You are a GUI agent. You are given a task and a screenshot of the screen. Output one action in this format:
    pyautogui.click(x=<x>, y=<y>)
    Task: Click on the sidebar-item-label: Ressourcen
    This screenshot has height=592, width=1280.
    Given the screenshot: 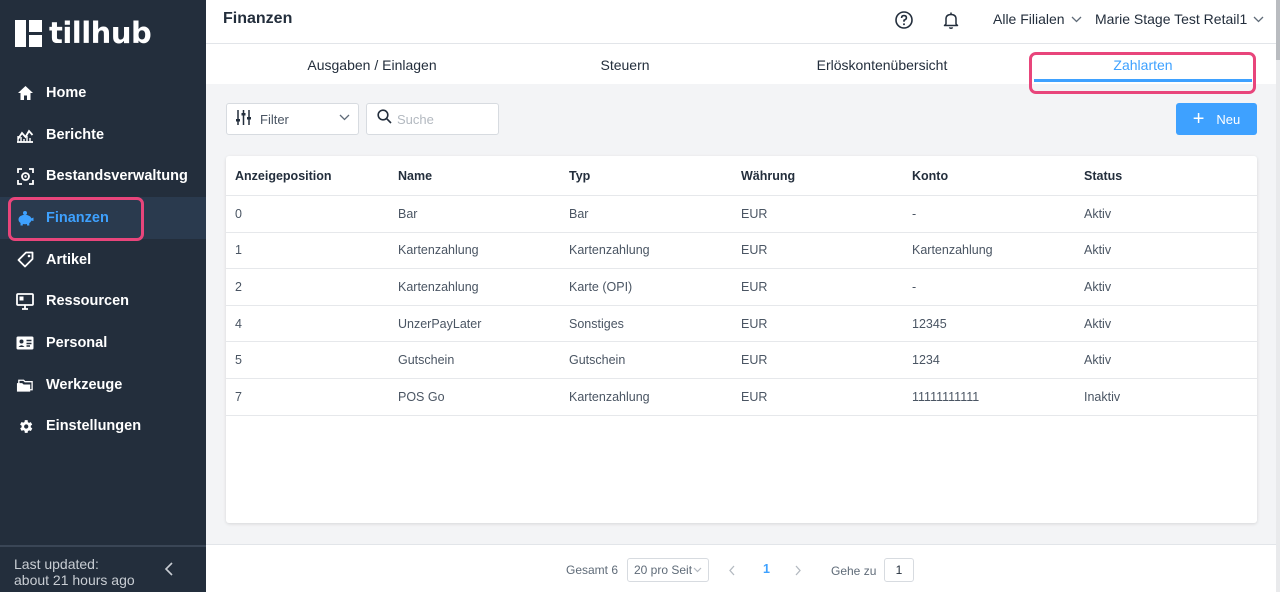 What is the action you would take?
    pyautogui.click(x=88, y=301)
    